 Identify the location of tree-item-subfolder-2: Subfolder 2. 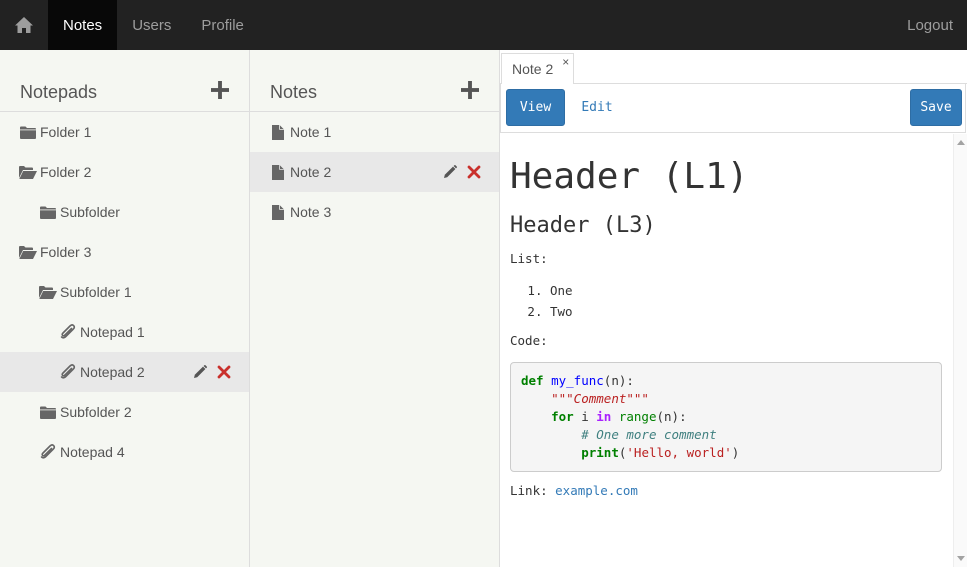
(124, 412).